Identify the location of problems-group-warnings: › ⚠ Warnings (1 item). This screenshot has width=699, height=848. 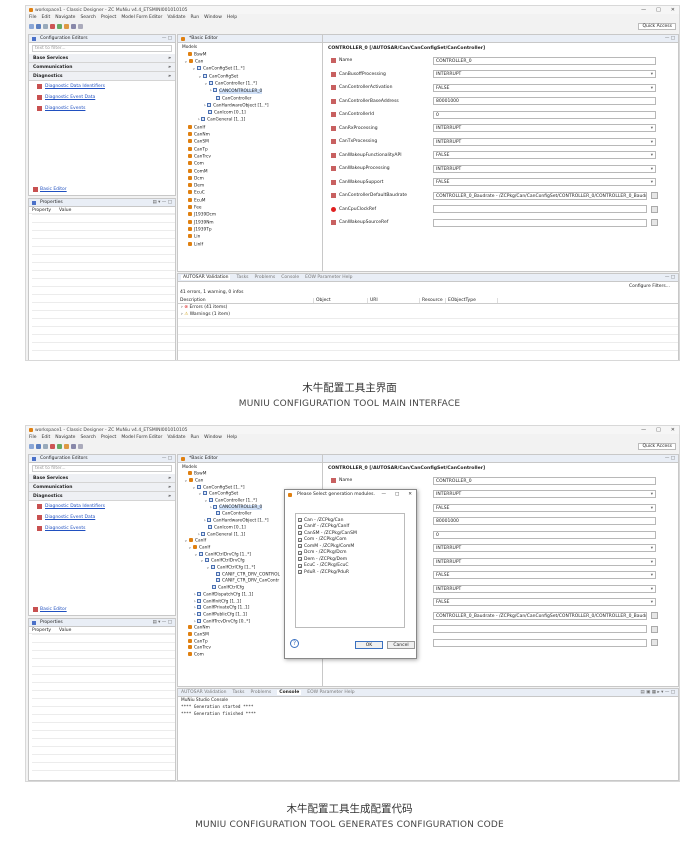
(429, 314).